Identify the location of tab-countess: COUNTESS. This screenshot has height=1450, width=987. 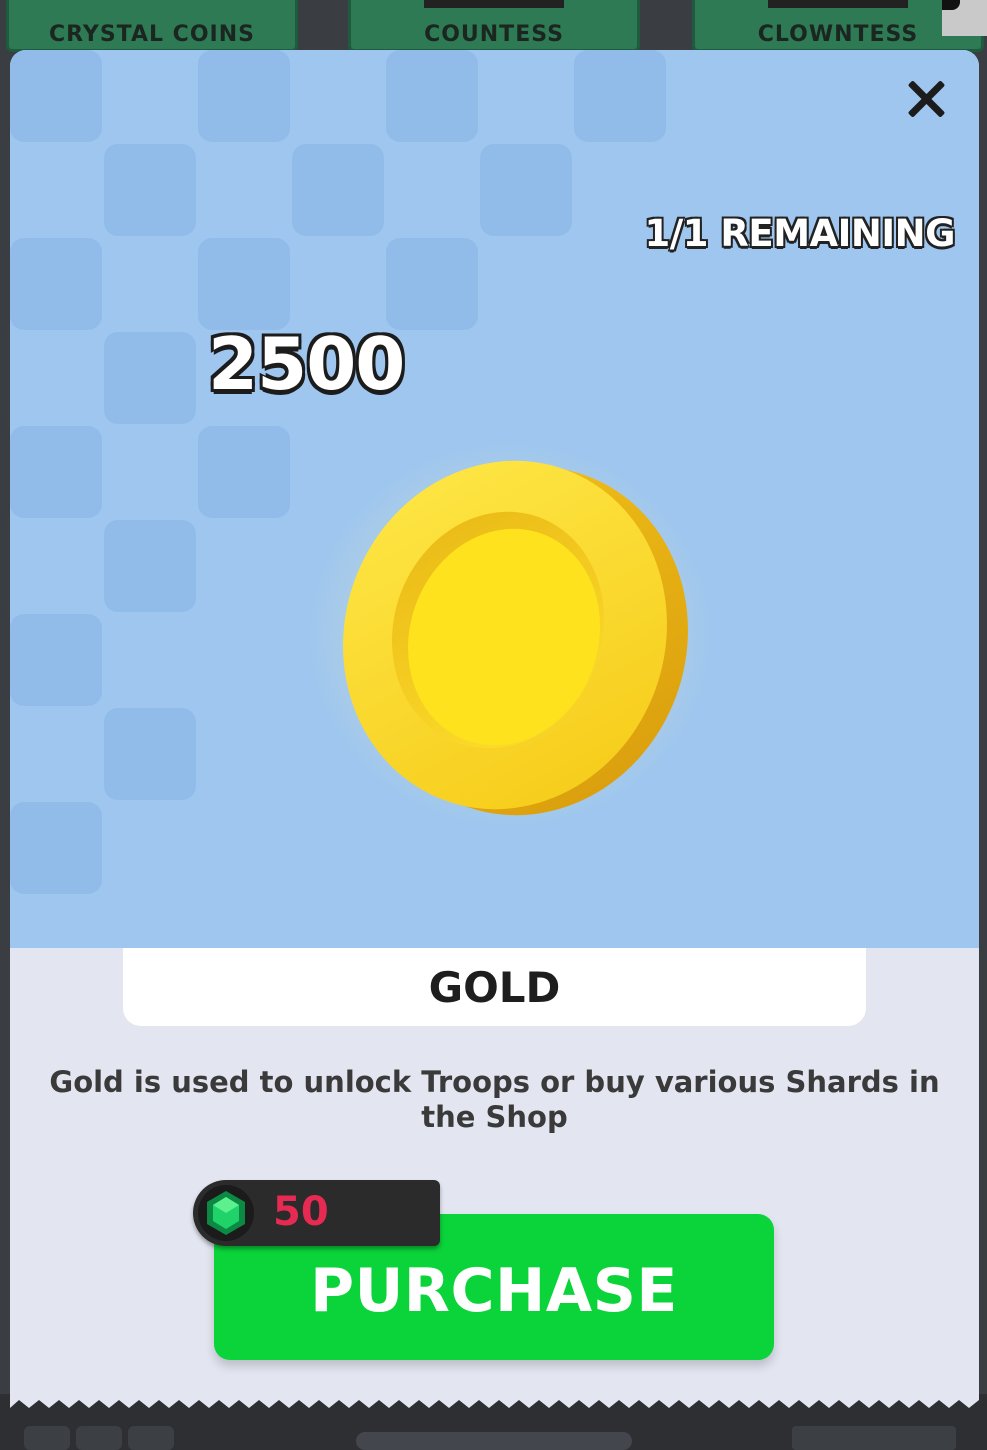
(494, 26).